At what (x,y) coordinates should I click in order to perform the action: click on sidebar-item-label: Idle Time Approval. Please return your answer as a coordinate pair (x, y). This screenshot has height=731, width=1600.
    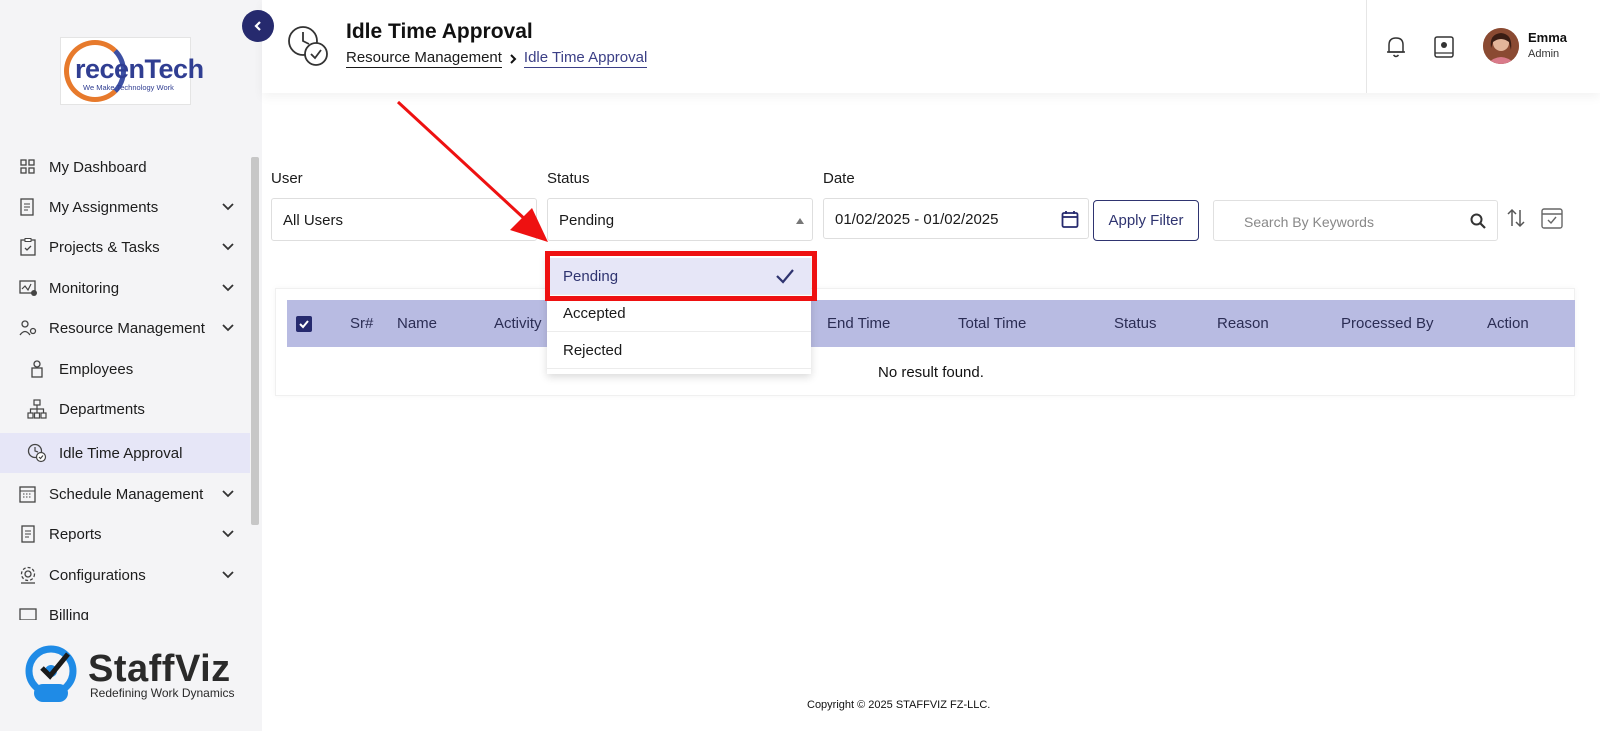
    Looking at the image, I should click on (121, 453).